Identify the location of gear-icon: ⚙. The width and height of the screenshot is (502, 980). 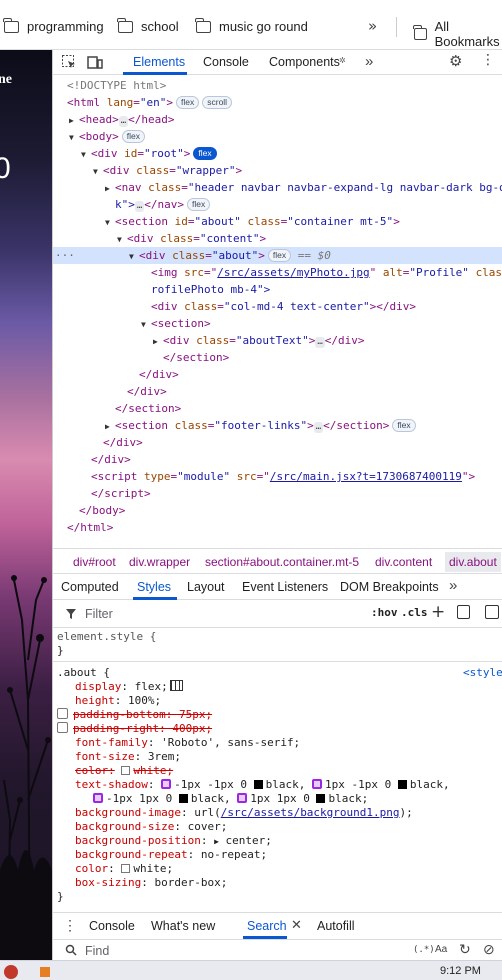
(455, 61).